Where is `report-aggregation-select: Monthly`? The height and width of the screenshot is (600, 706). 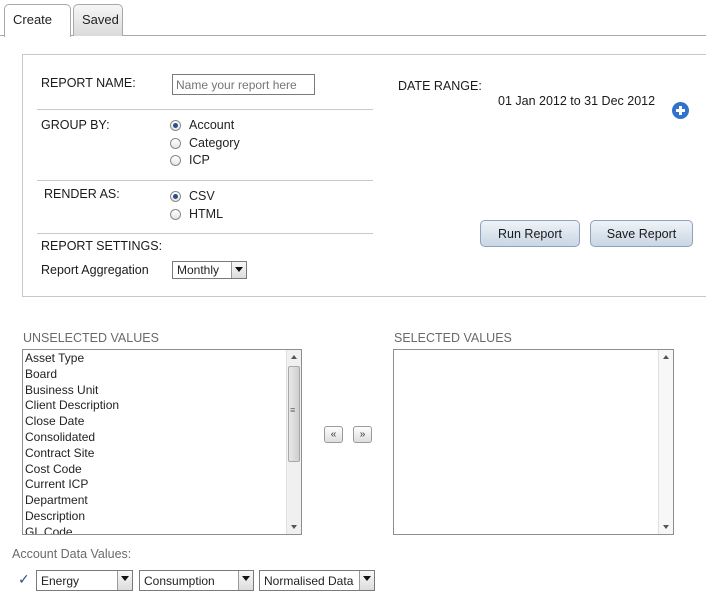
report-aggregation-select: Monthly is located at coordinates (209, 270).